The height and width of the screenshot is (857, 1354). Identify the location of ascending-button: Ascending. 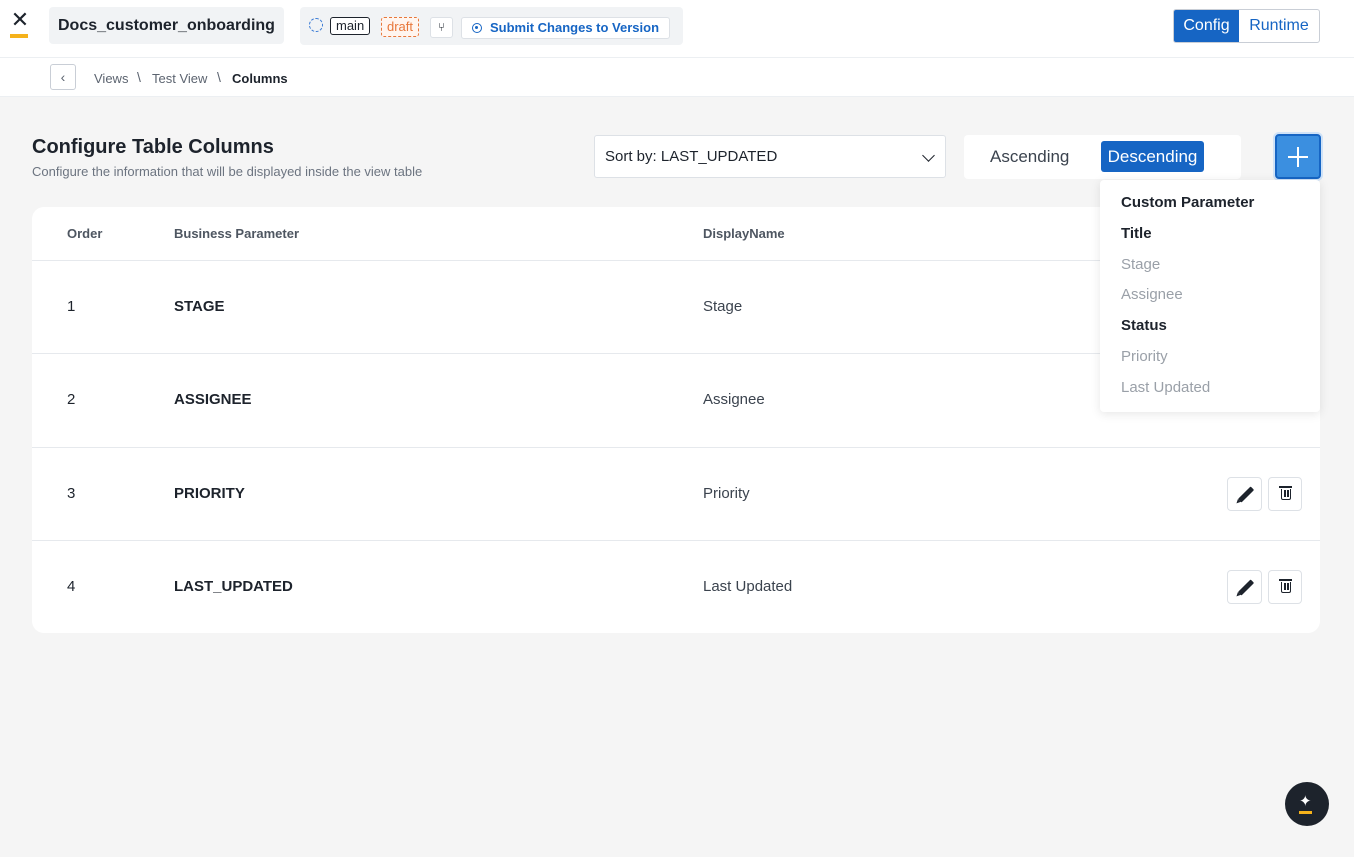
(1029, 157).